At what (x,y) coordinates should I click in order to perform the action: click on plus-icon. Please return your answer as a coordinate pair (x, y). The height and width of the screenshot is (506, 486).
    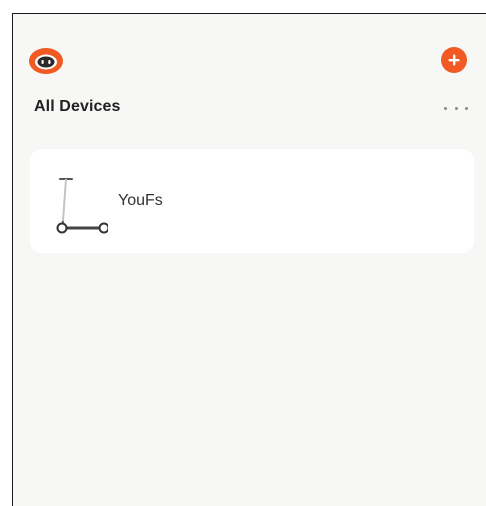
    Looking at the image, I should click on (454, 60).